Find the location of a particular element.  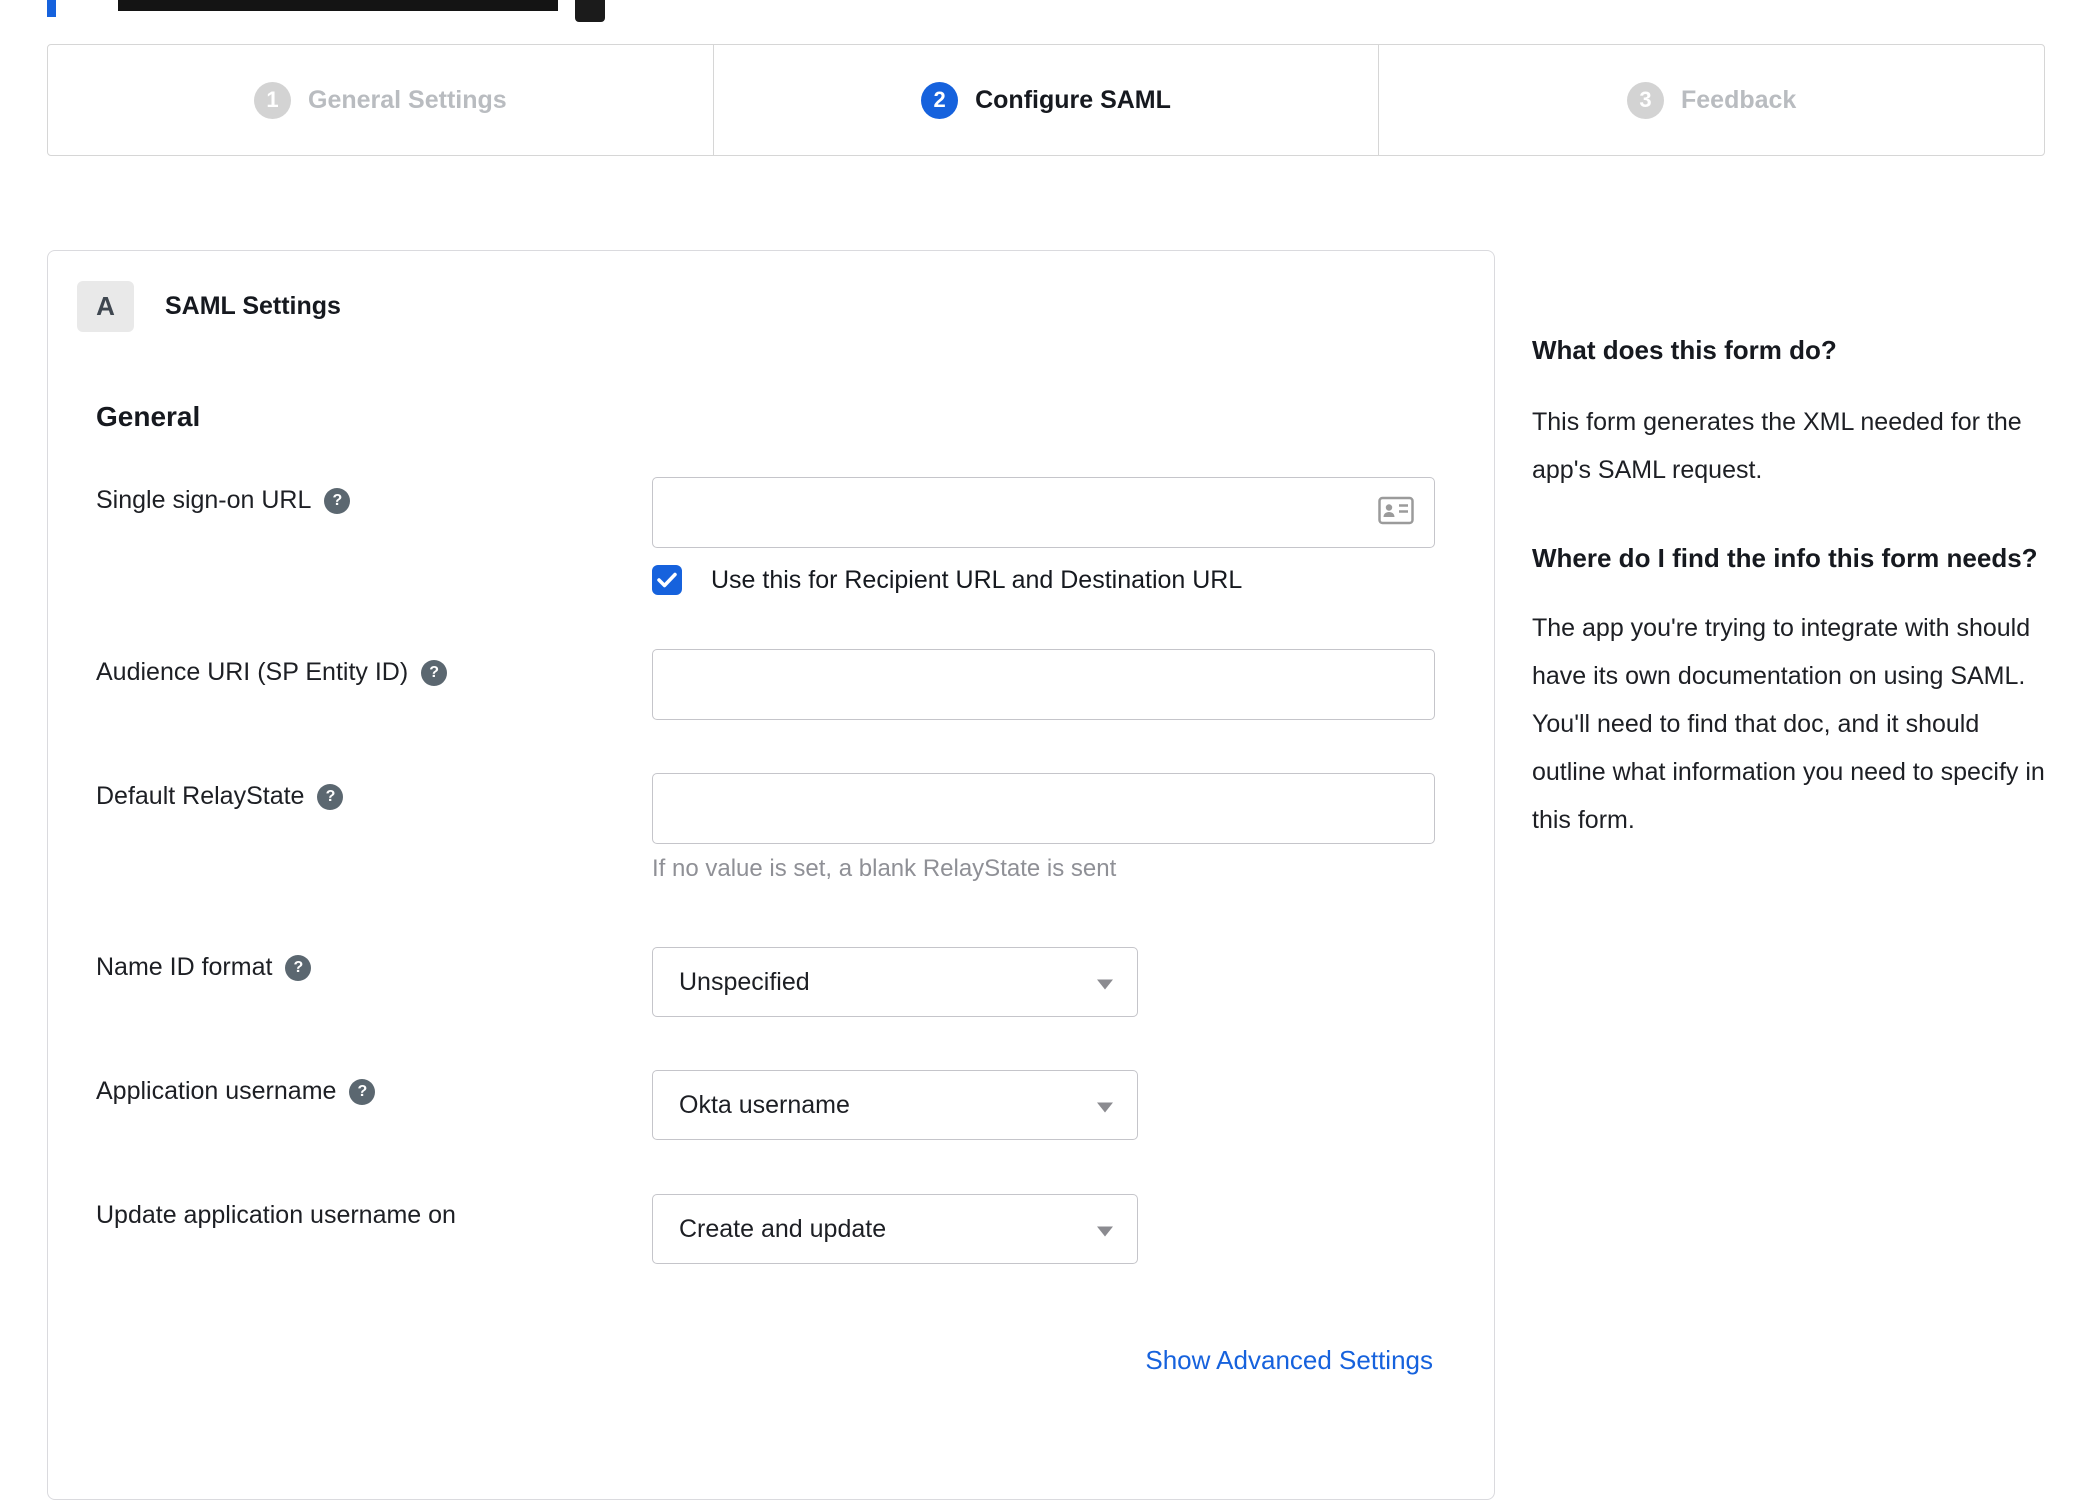

sso-url-label: Single sign-on URL is located at coordinates (204, 500).